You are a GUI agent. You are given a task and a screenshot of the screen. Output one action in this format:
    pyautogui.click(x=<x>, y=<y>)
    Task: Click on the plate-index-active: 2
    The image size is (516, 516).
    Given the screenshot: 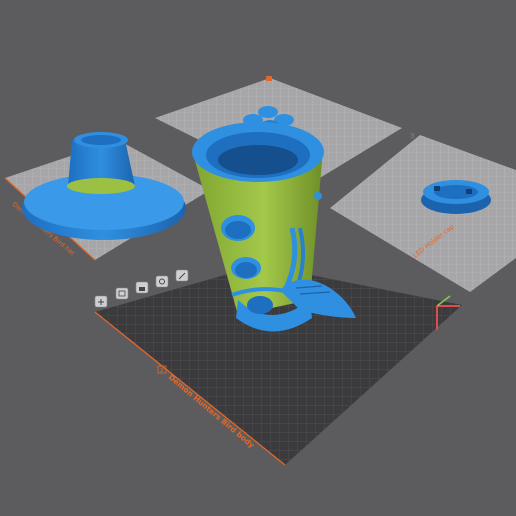 What is the action you would take?
    pyautogui.click(x=162, y=371)
    